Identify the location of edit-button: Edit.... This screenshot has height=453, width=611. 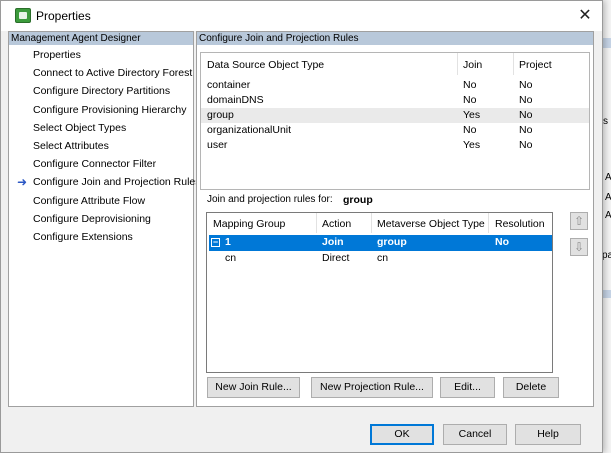
(467, 387).